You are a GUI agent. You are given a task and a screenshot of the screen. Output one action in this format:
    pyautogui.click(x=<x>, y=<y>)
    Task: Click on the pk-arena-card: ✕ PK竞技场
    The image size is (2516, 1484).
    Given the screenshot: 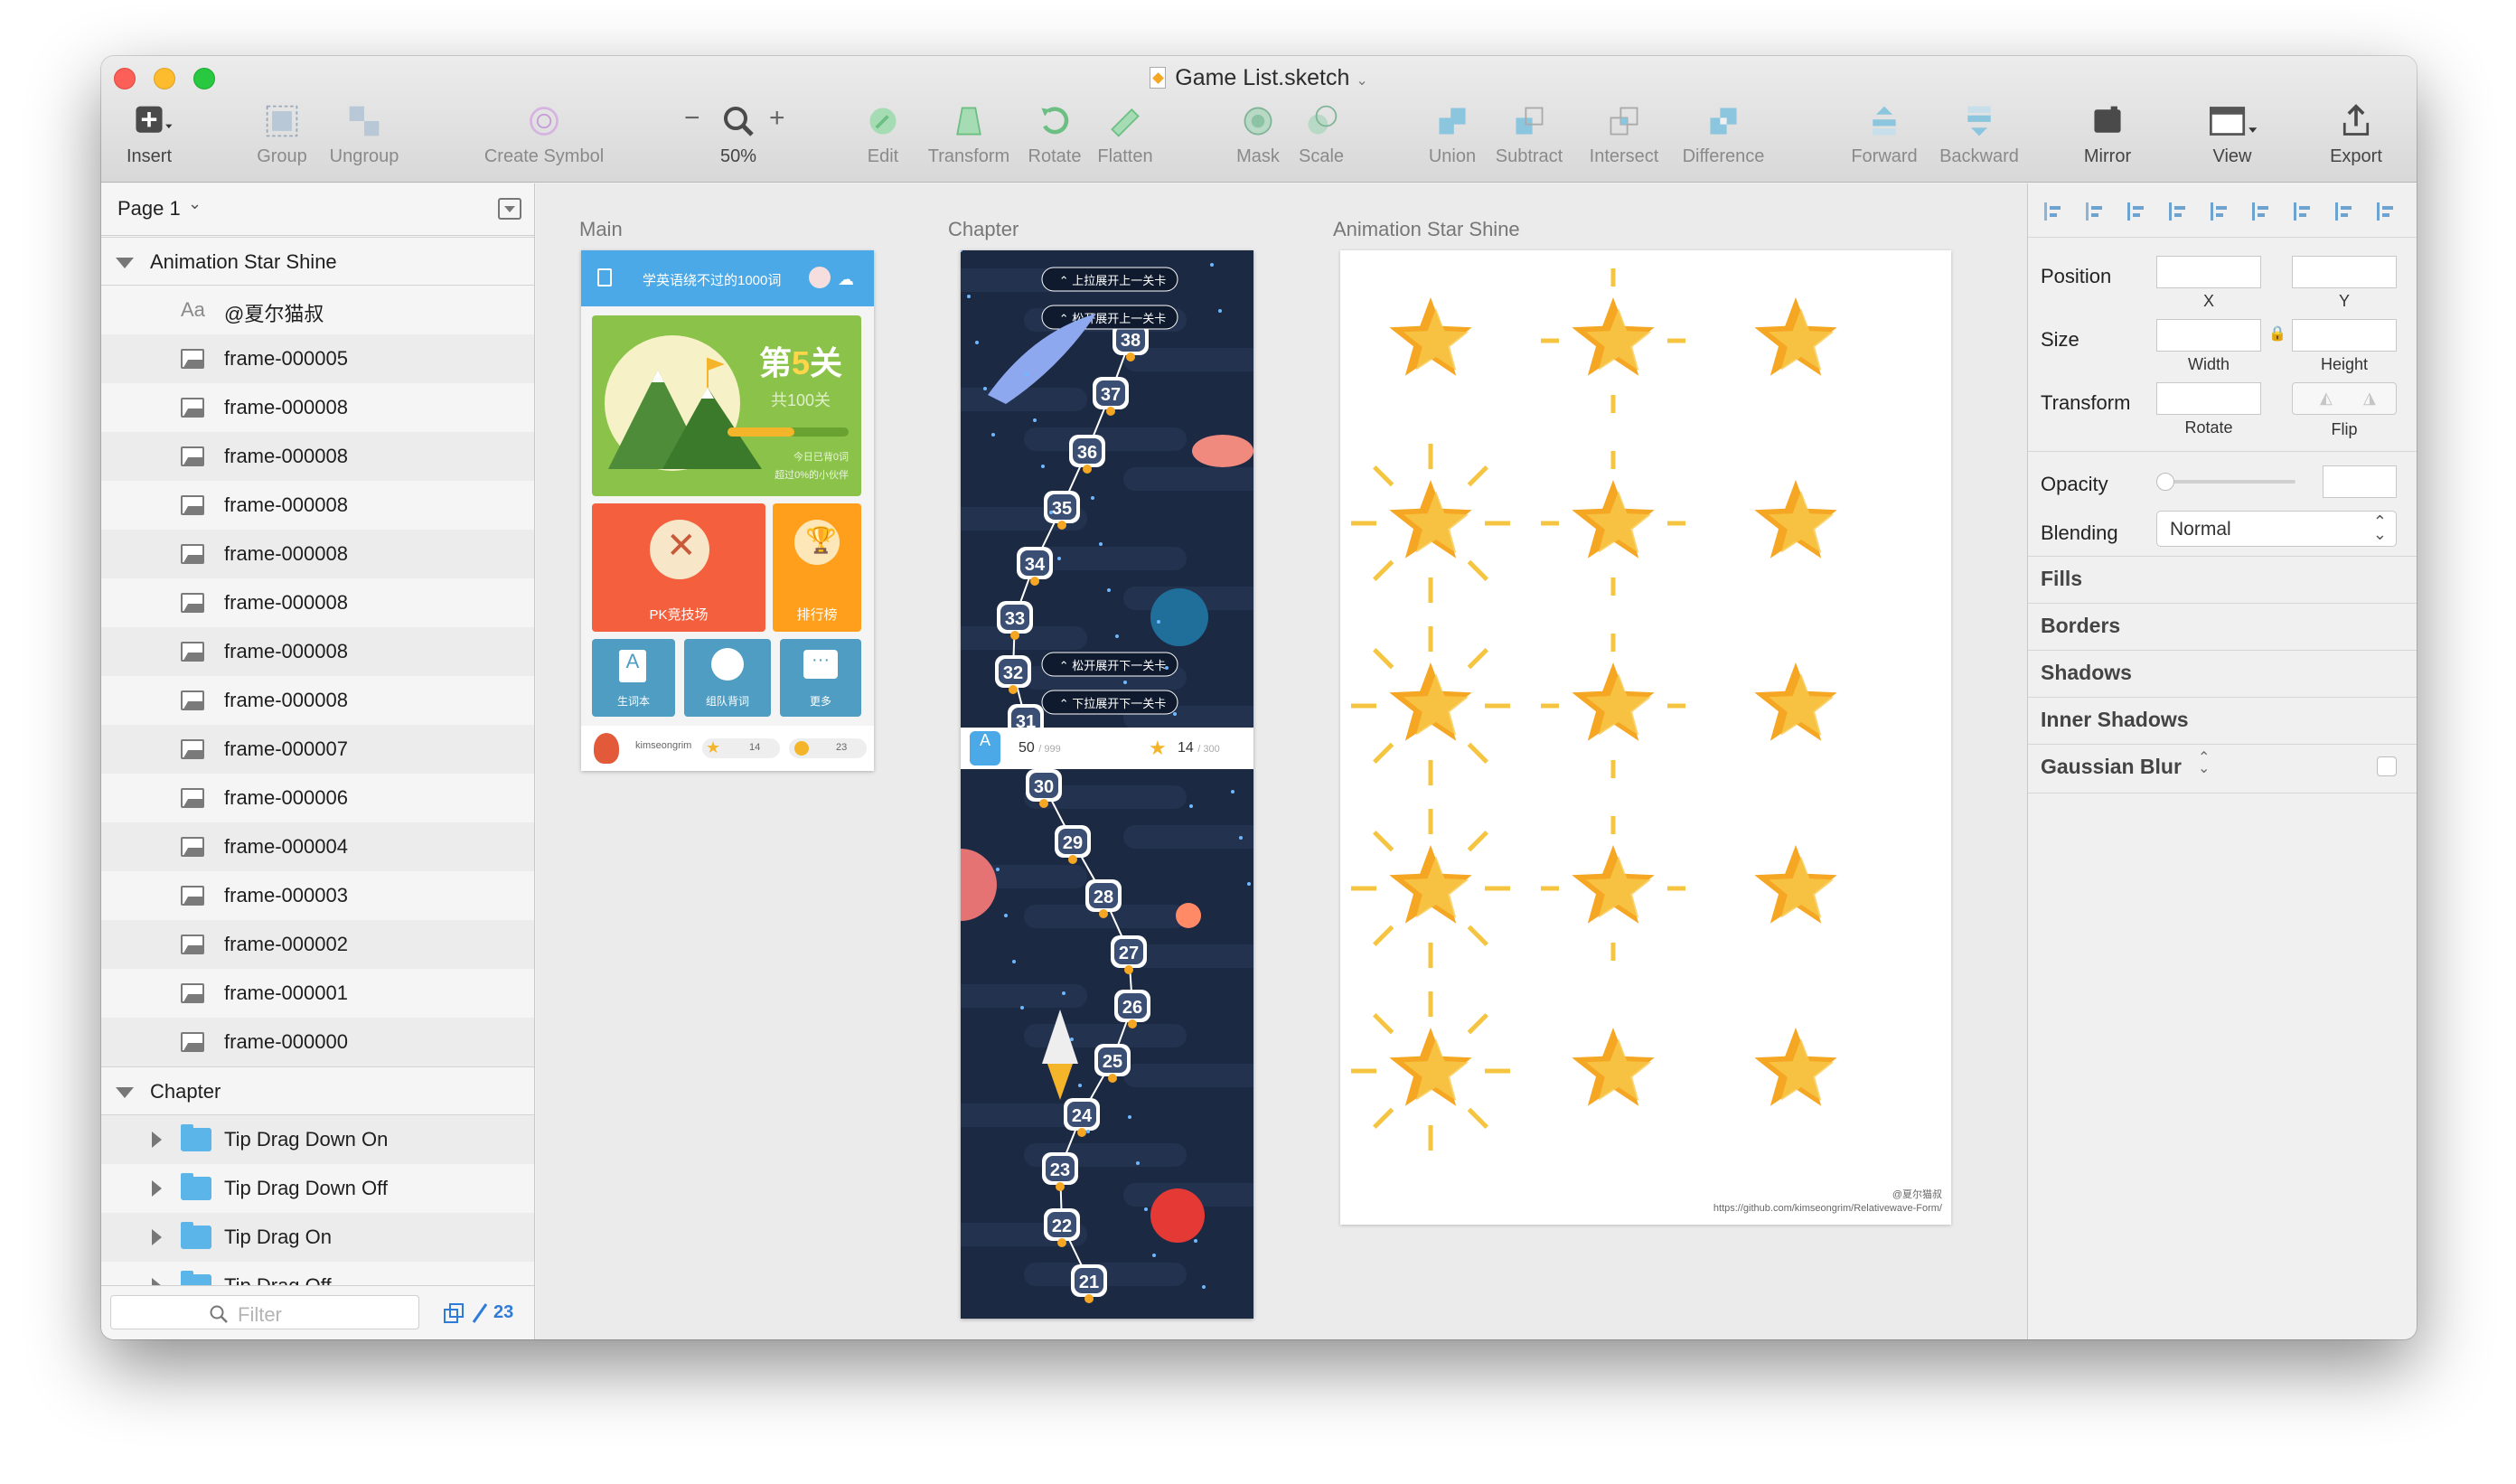 What is the action you would take?
    pyautogui.click(x=678, y=568)
    